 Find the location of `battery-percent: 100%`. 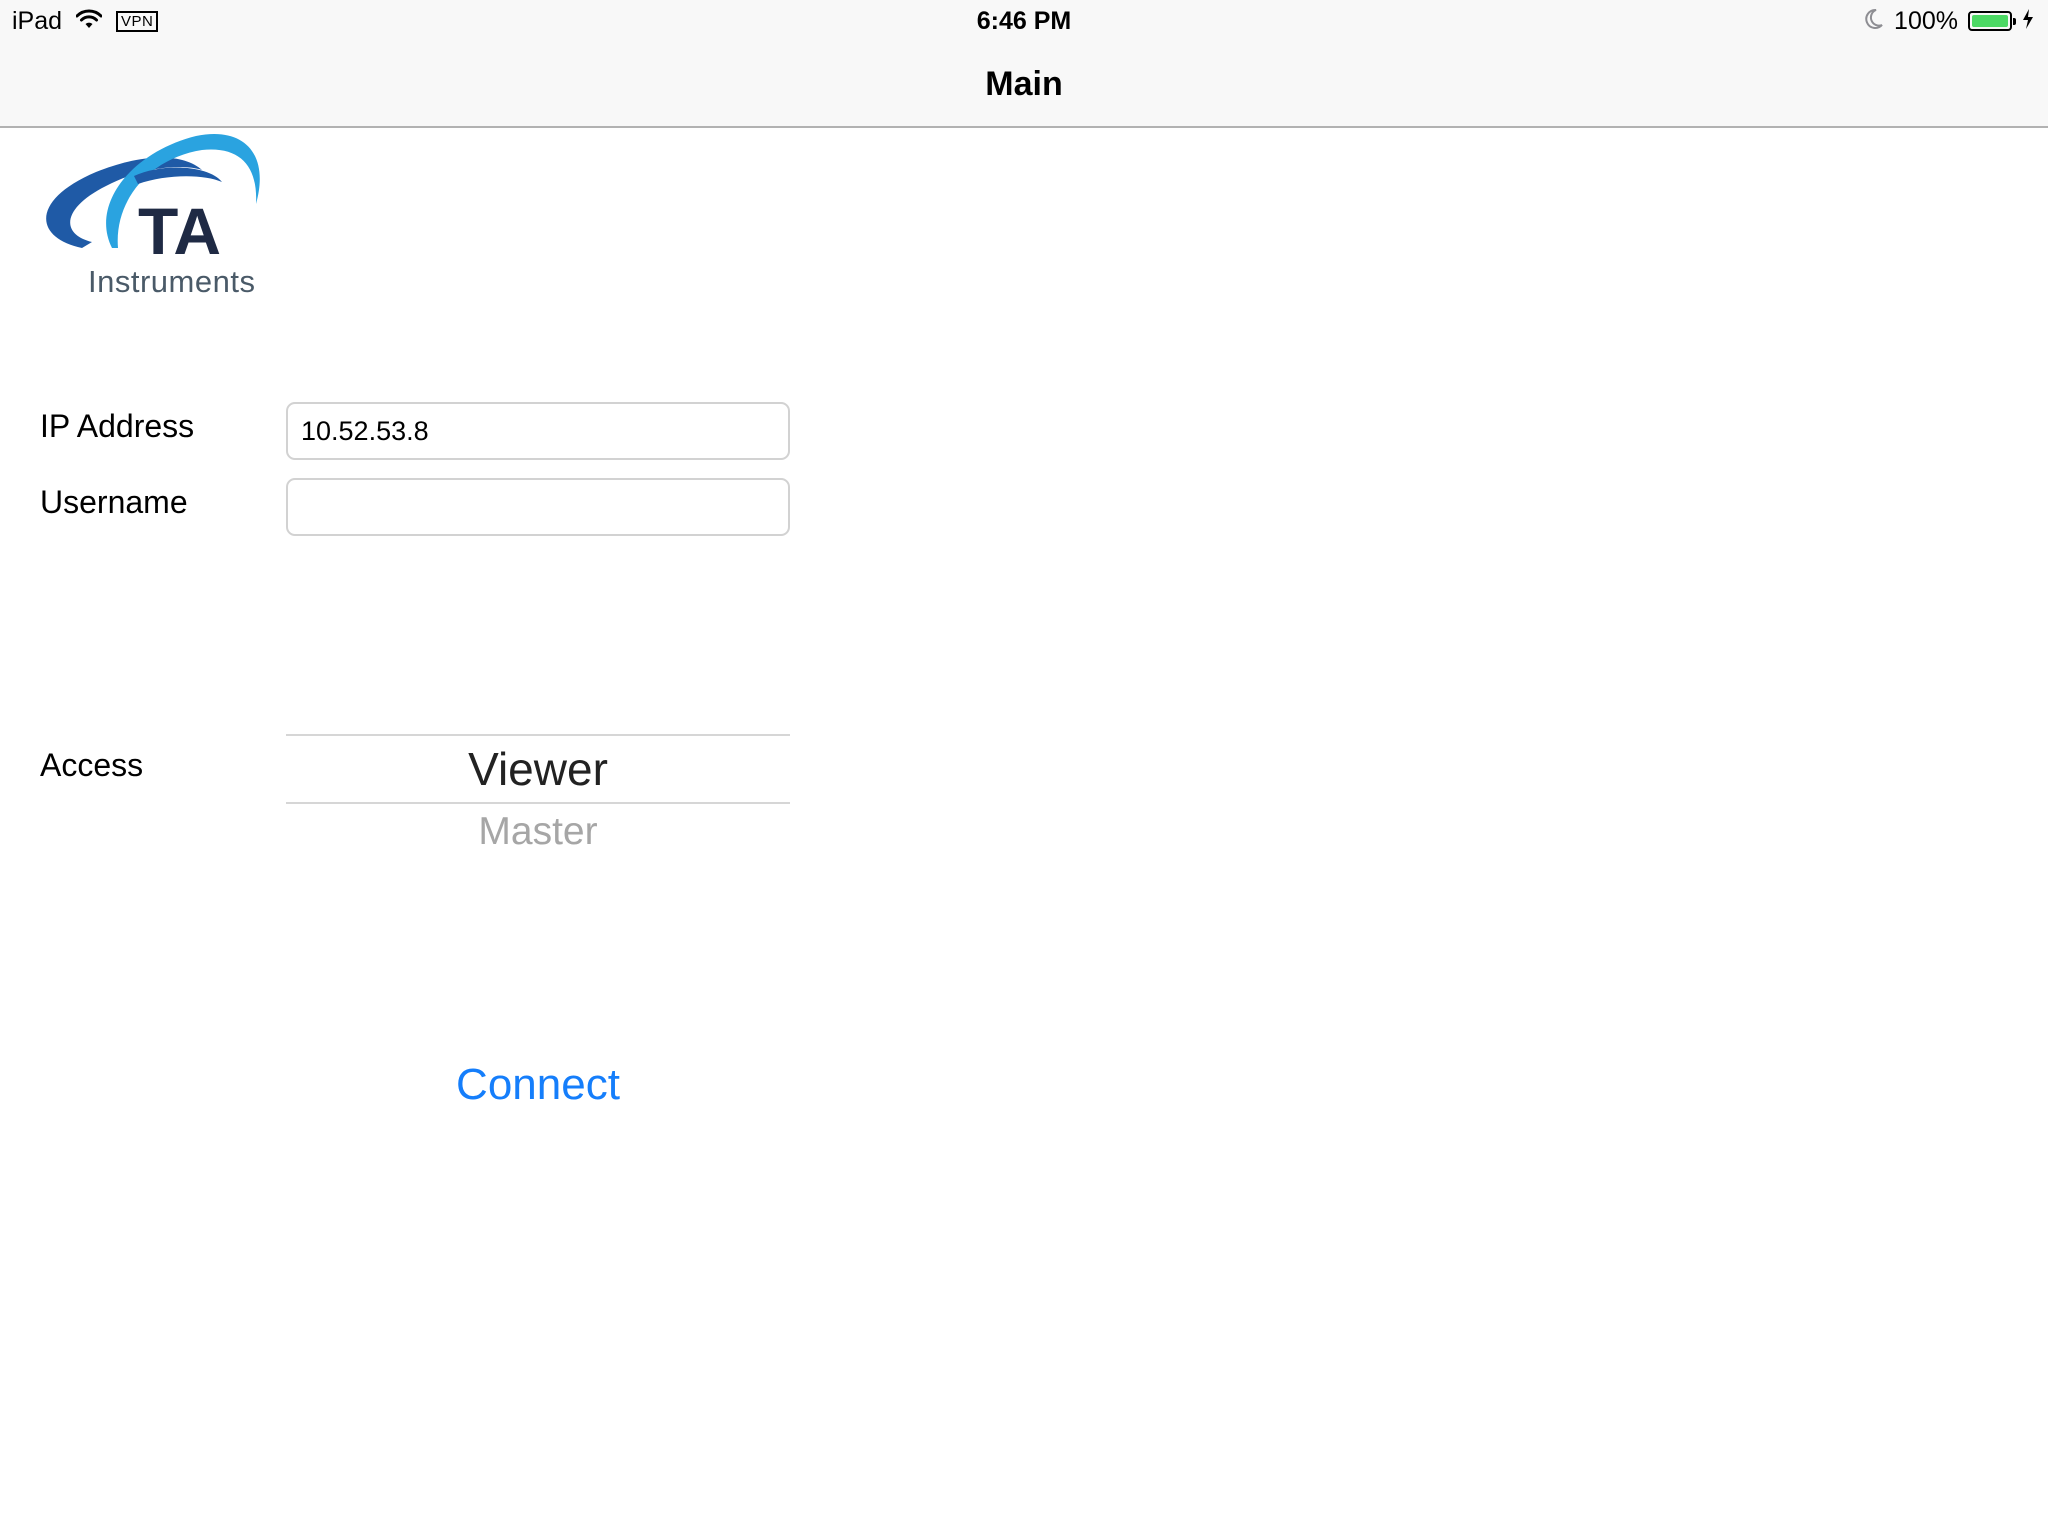

battery-percent: 100% is located at coordinates (1926, 20).